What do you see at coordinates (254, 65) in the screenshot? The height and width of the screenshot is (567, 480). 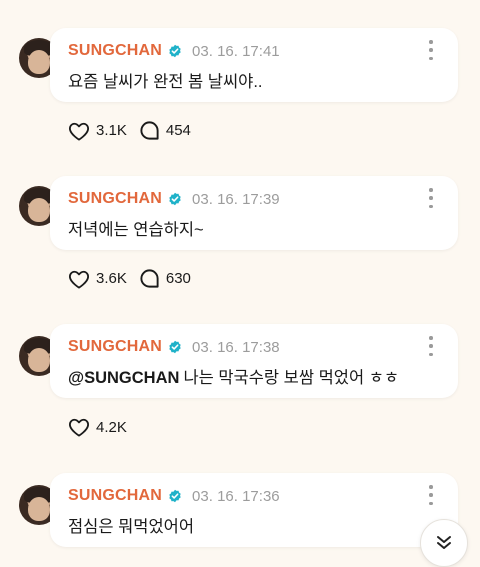 I see `message-bubble: SUNGCHAN 03. 16. 17:41 요즘 날씨가 완전 봄 날씨야..` at bounding box center [254, 65].